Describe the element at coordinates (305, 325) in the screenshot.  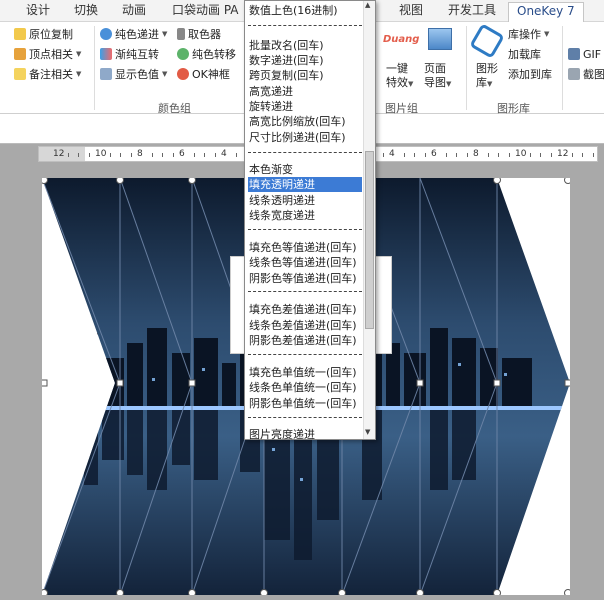
I see `menu-item: 线条色差值递进(回车)` at that location.